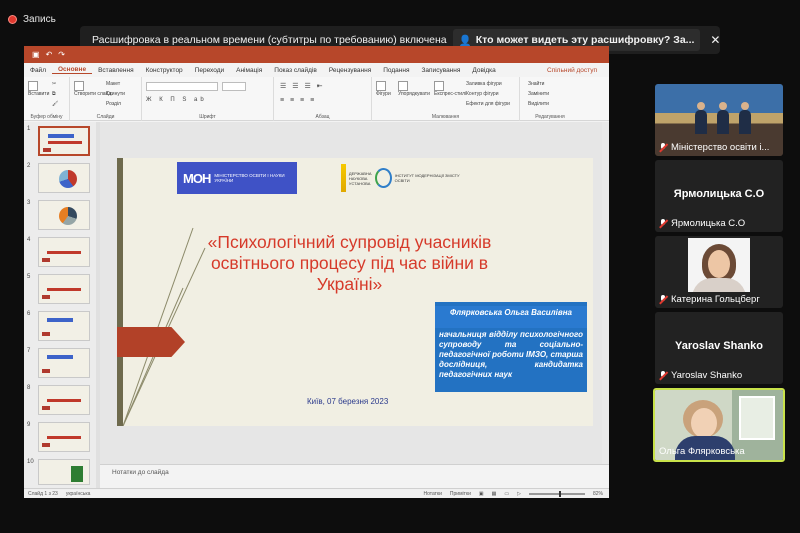 The height and width of the screenshot is (533, 800). Describe the element at coordinates (61, 305) in the screenshot. I see `slide-thumbnails-pane: 1 2 3 4 5 6 7 8 9 10` at that location.